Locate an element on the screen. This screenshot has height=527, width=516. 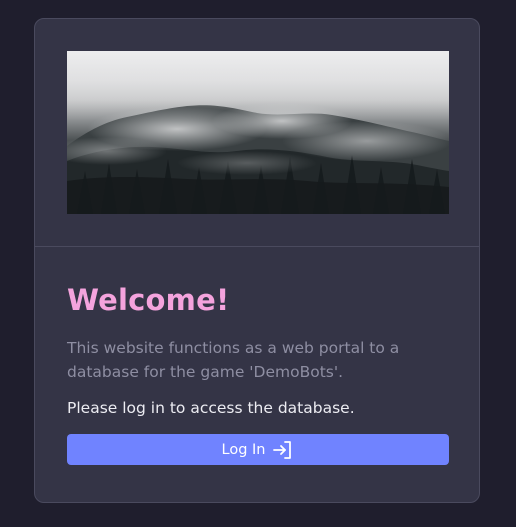
login-button-label: Log In is located at coordinates (243, 449).